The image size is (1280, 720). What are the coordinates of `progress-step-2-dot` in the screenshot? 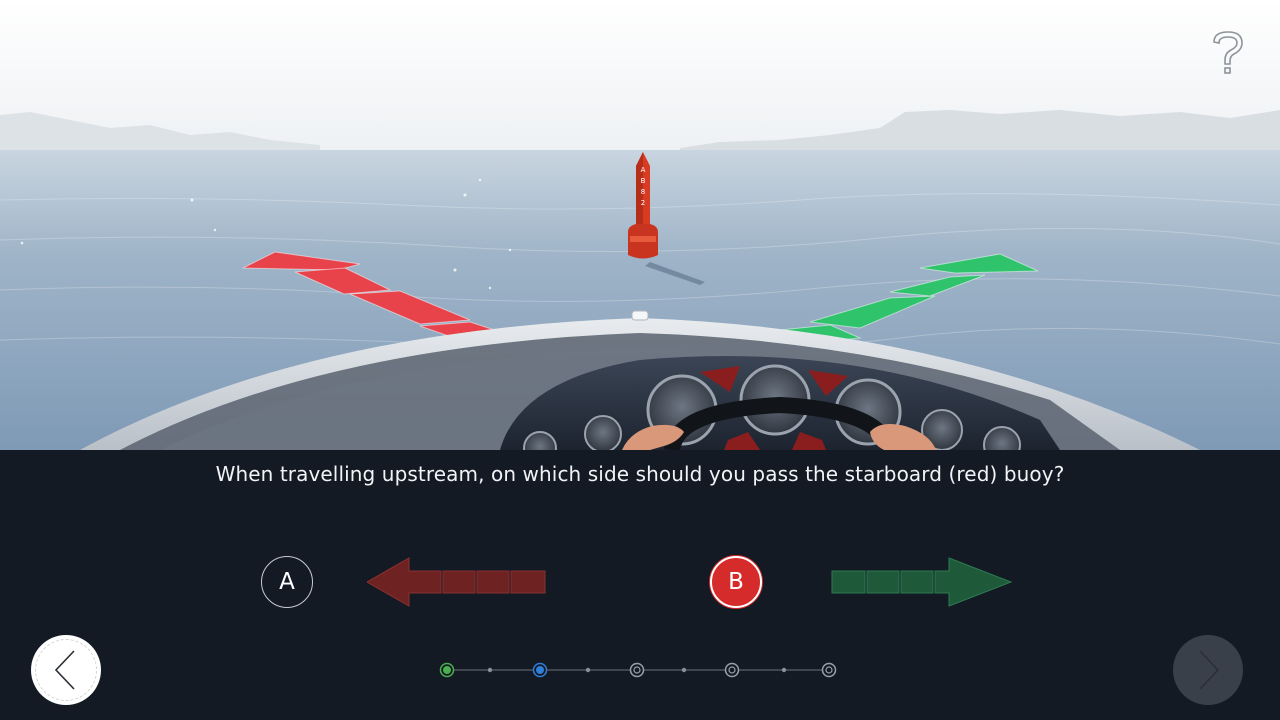 It's located at (540, 670).